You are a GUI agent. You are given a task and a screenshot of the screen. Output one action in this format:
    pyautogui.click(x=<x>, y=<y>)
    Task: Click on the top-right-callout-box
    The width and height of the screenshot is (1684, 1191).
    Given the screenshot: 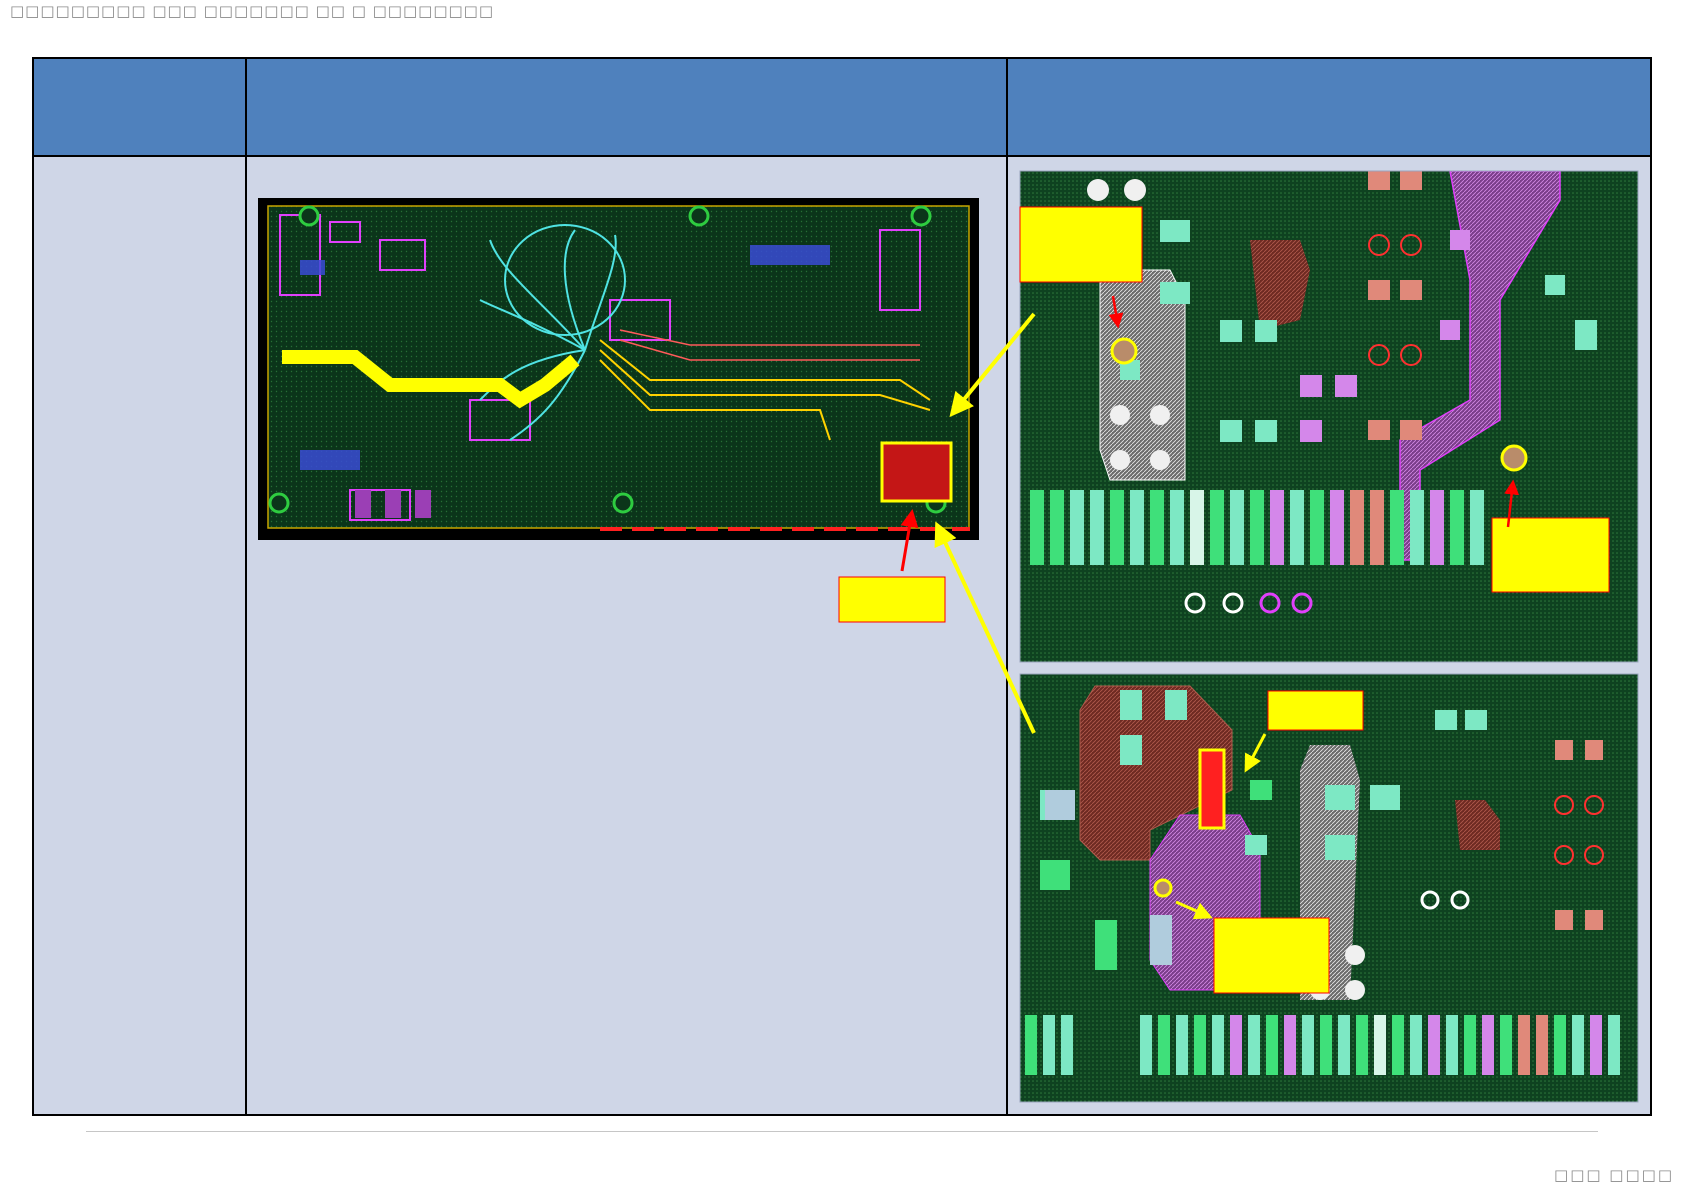 What is the action you would take?
    pyautogui.click(x=1550, y=555)
    